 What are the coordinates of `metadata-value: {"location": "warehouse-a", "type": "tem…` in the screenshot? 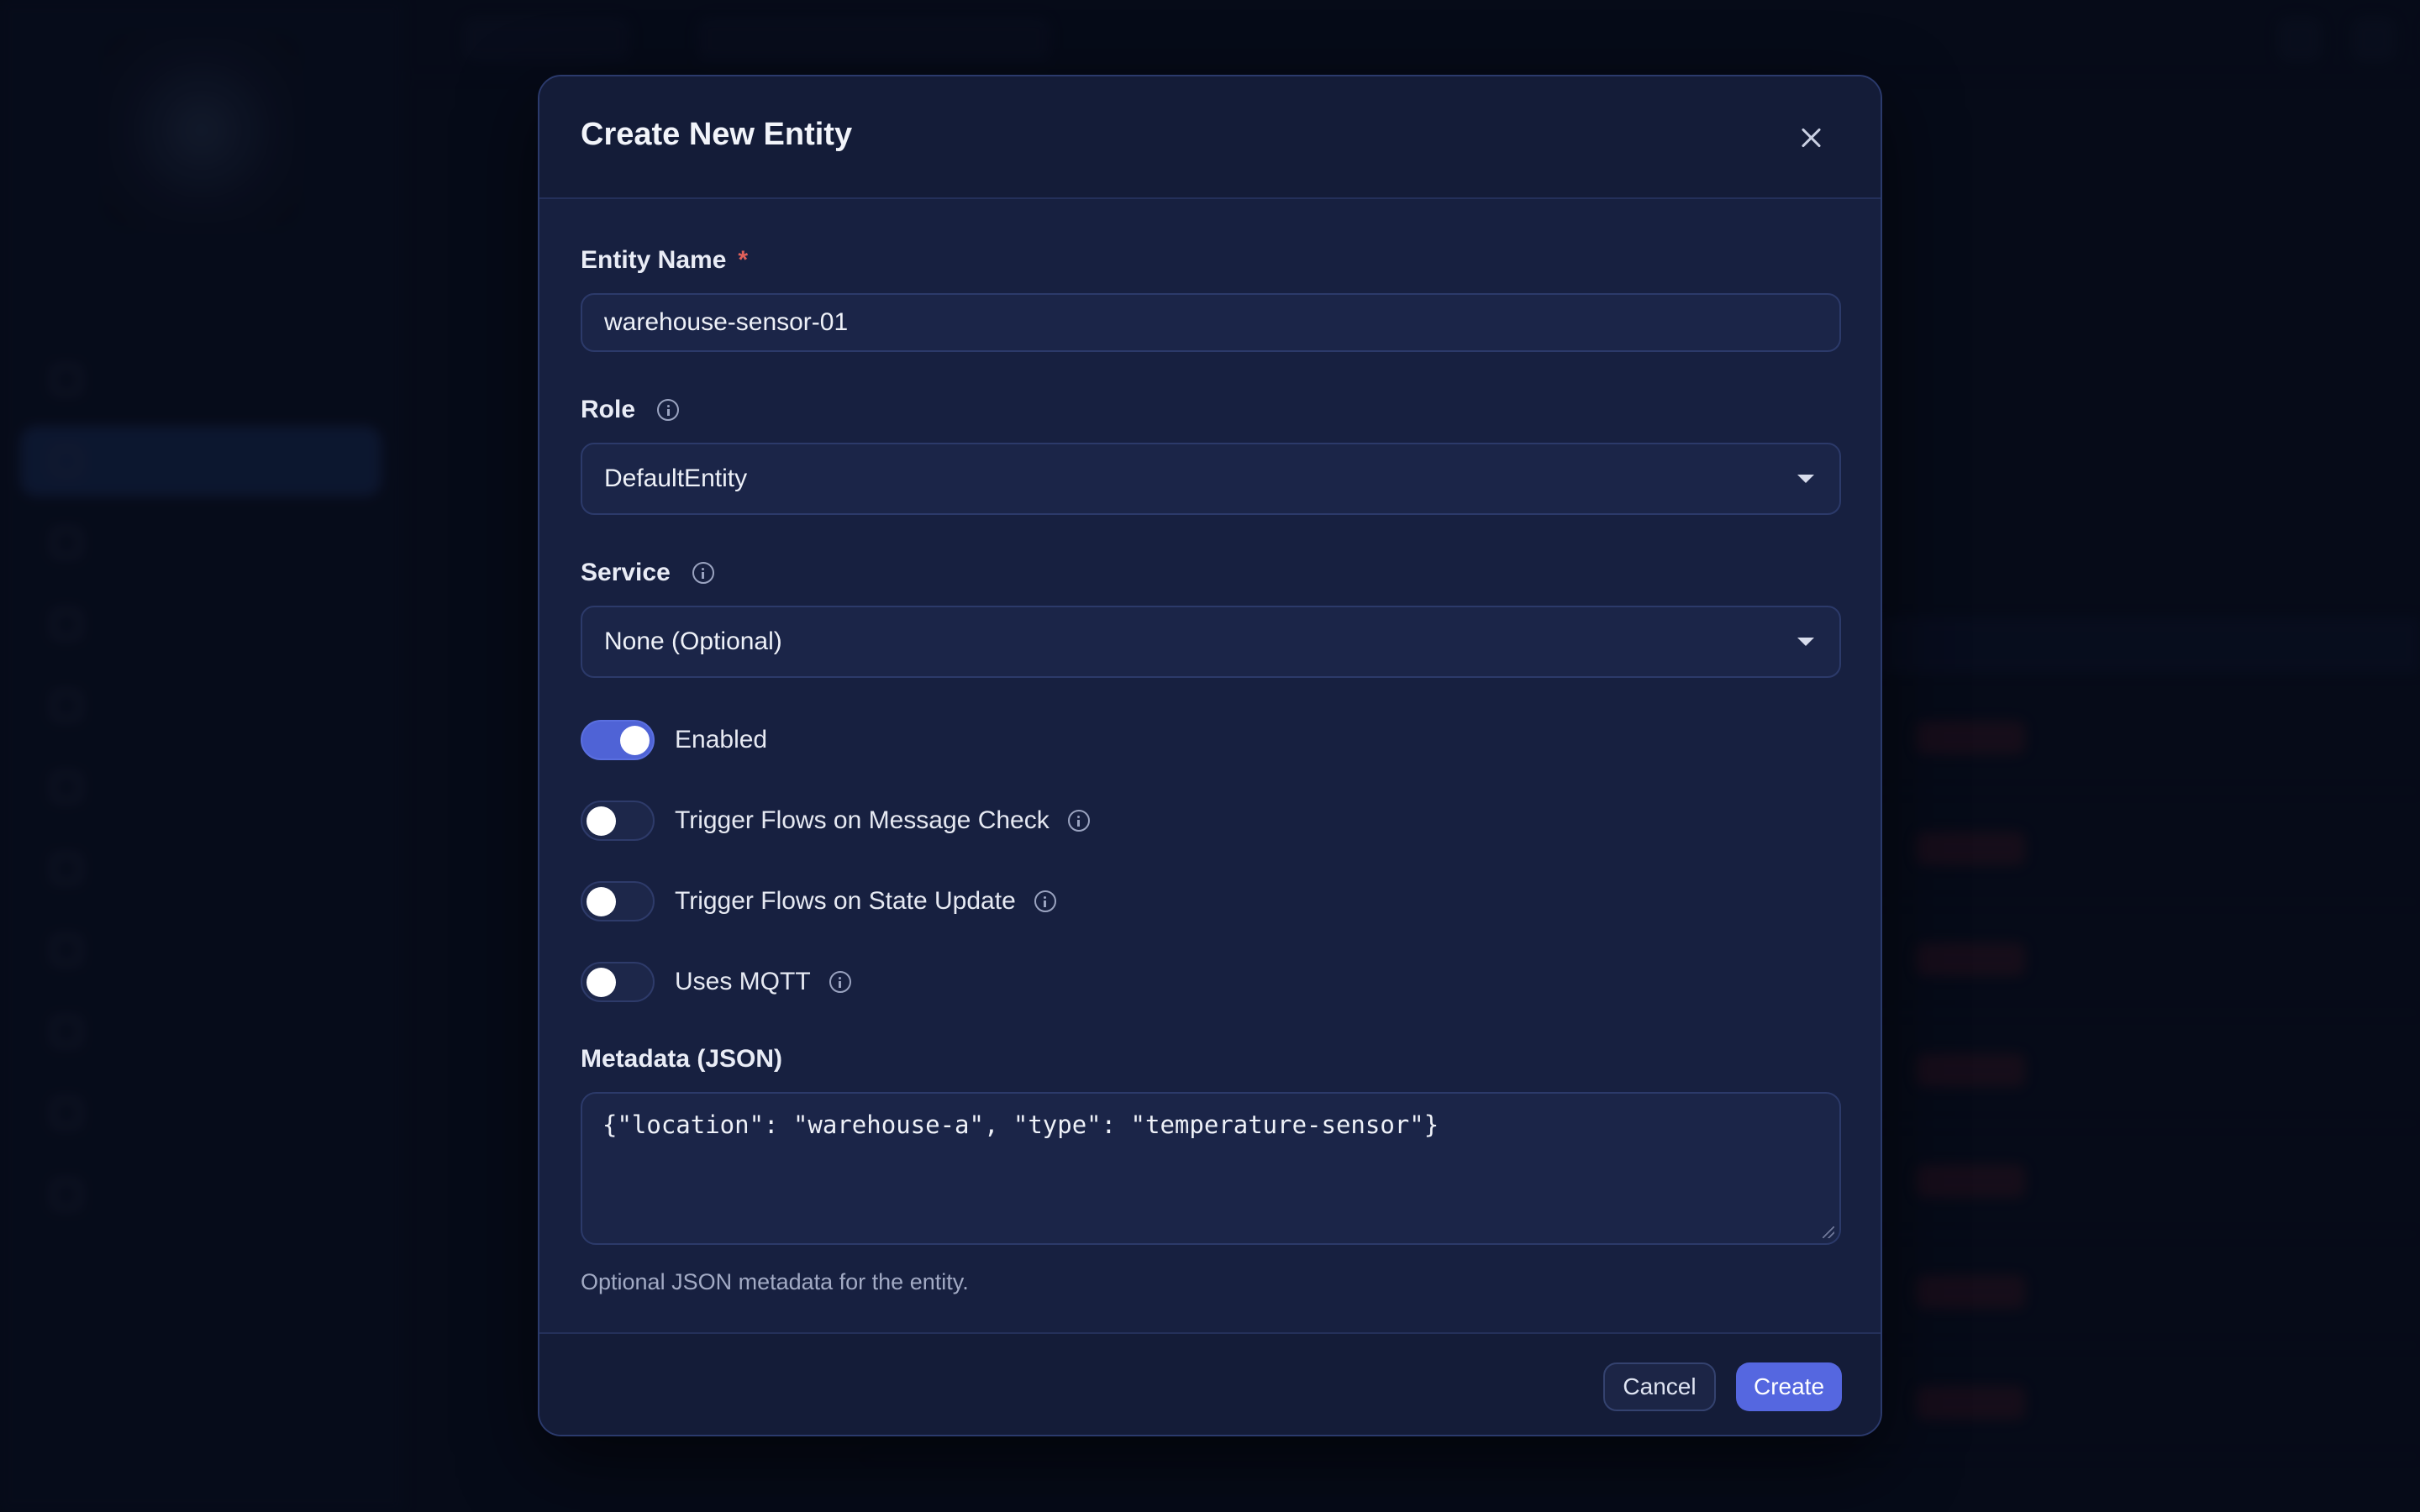 It's located at (1021, 1124).